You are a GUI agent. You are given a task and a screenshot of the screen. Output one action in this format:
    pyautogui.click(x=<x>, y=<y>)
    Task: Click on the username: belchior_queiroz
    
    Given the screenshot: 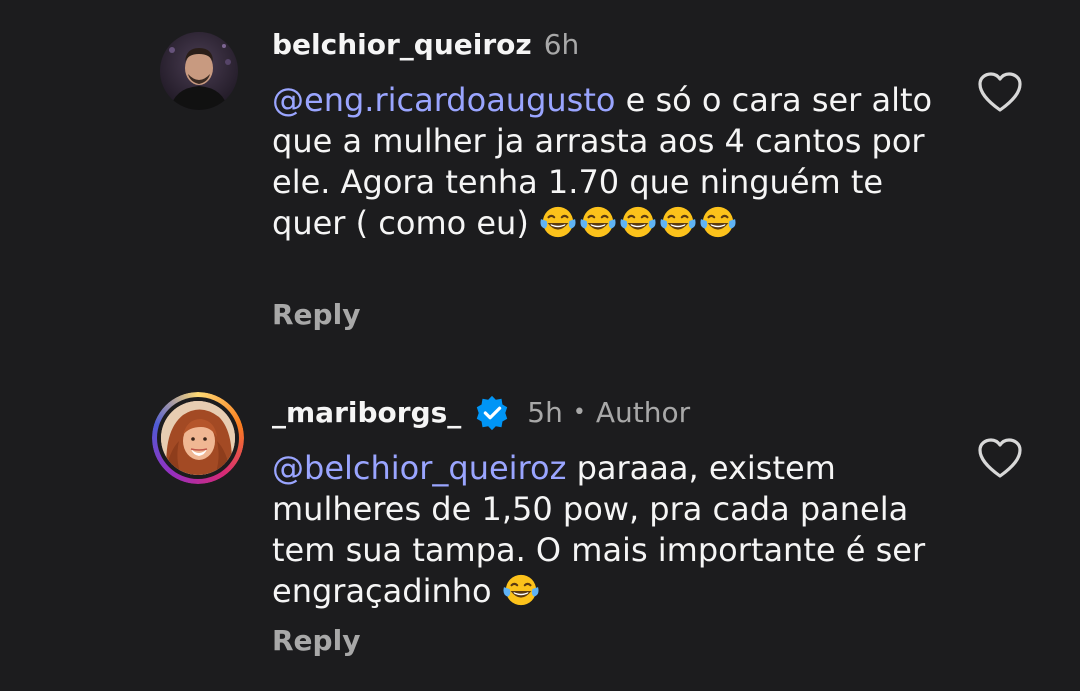 What is the action you would take?
    pyautogui.click(x=402, y=45)
    